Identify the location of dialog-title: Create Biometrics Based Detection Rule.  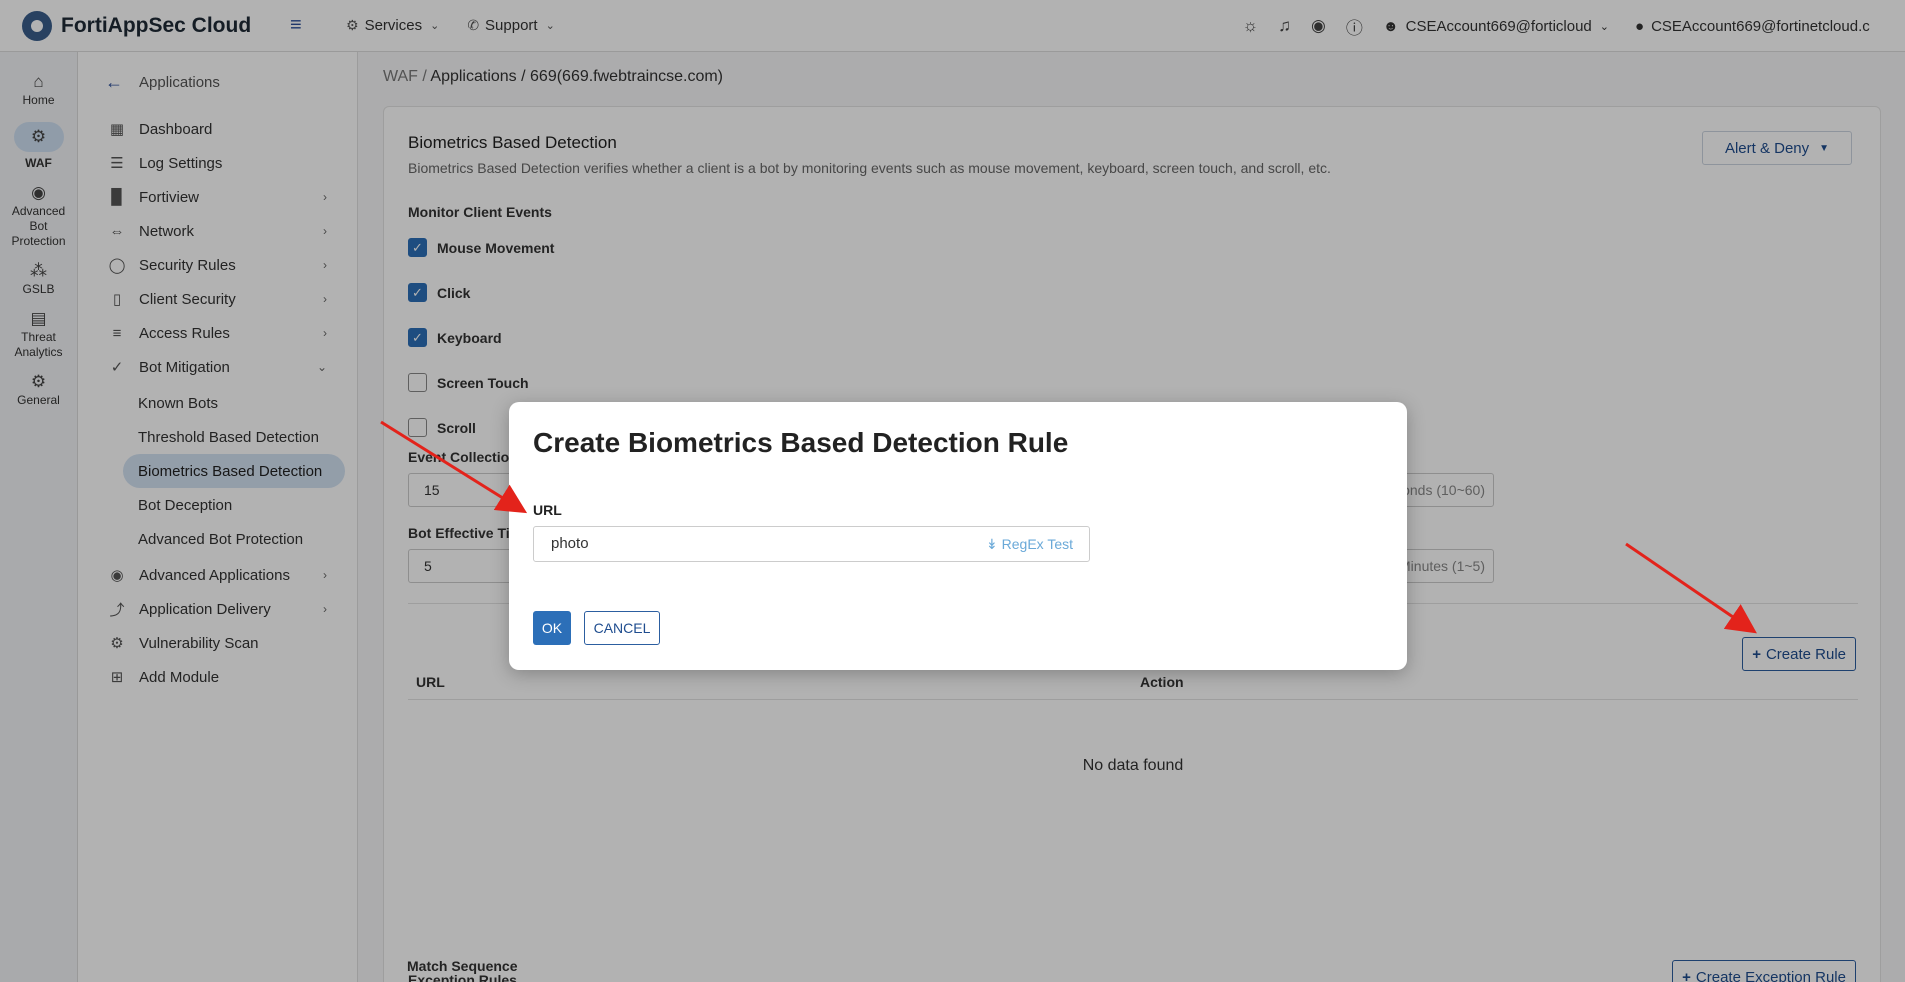
(801, 442).